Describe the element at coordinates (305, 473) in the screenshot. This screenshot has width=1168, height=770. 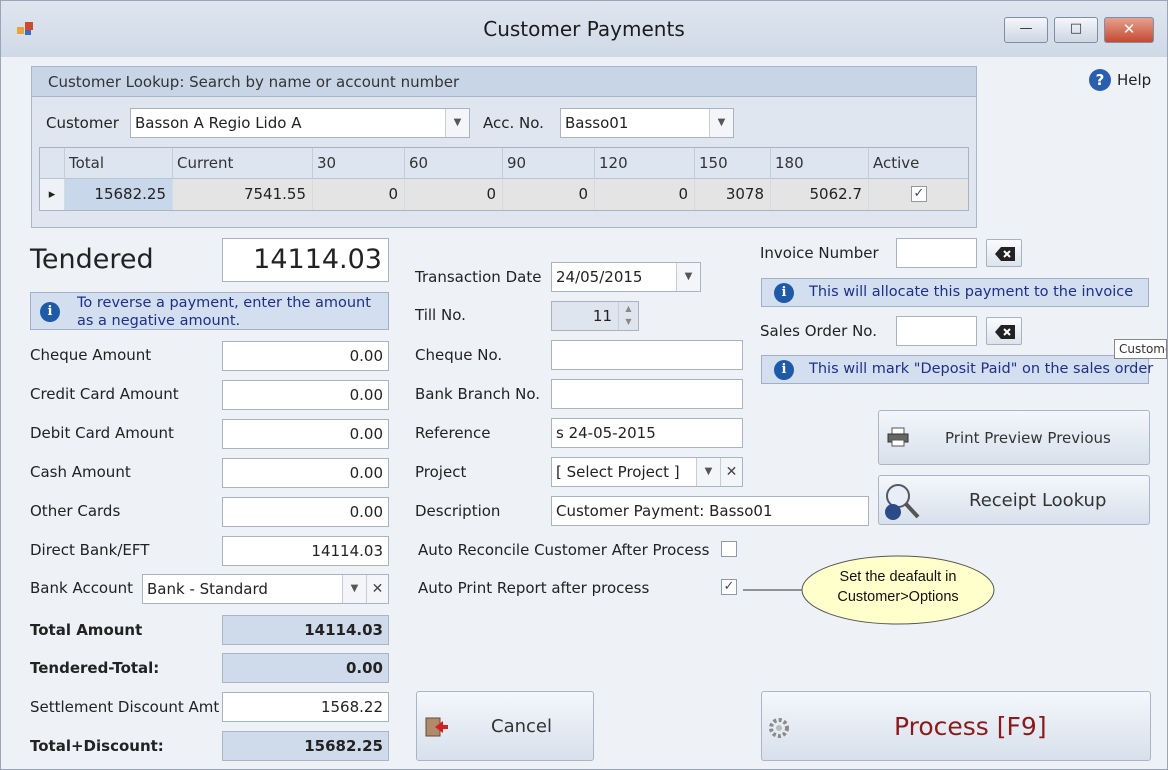
I see `cash-amount-input: 0.00` at that location.